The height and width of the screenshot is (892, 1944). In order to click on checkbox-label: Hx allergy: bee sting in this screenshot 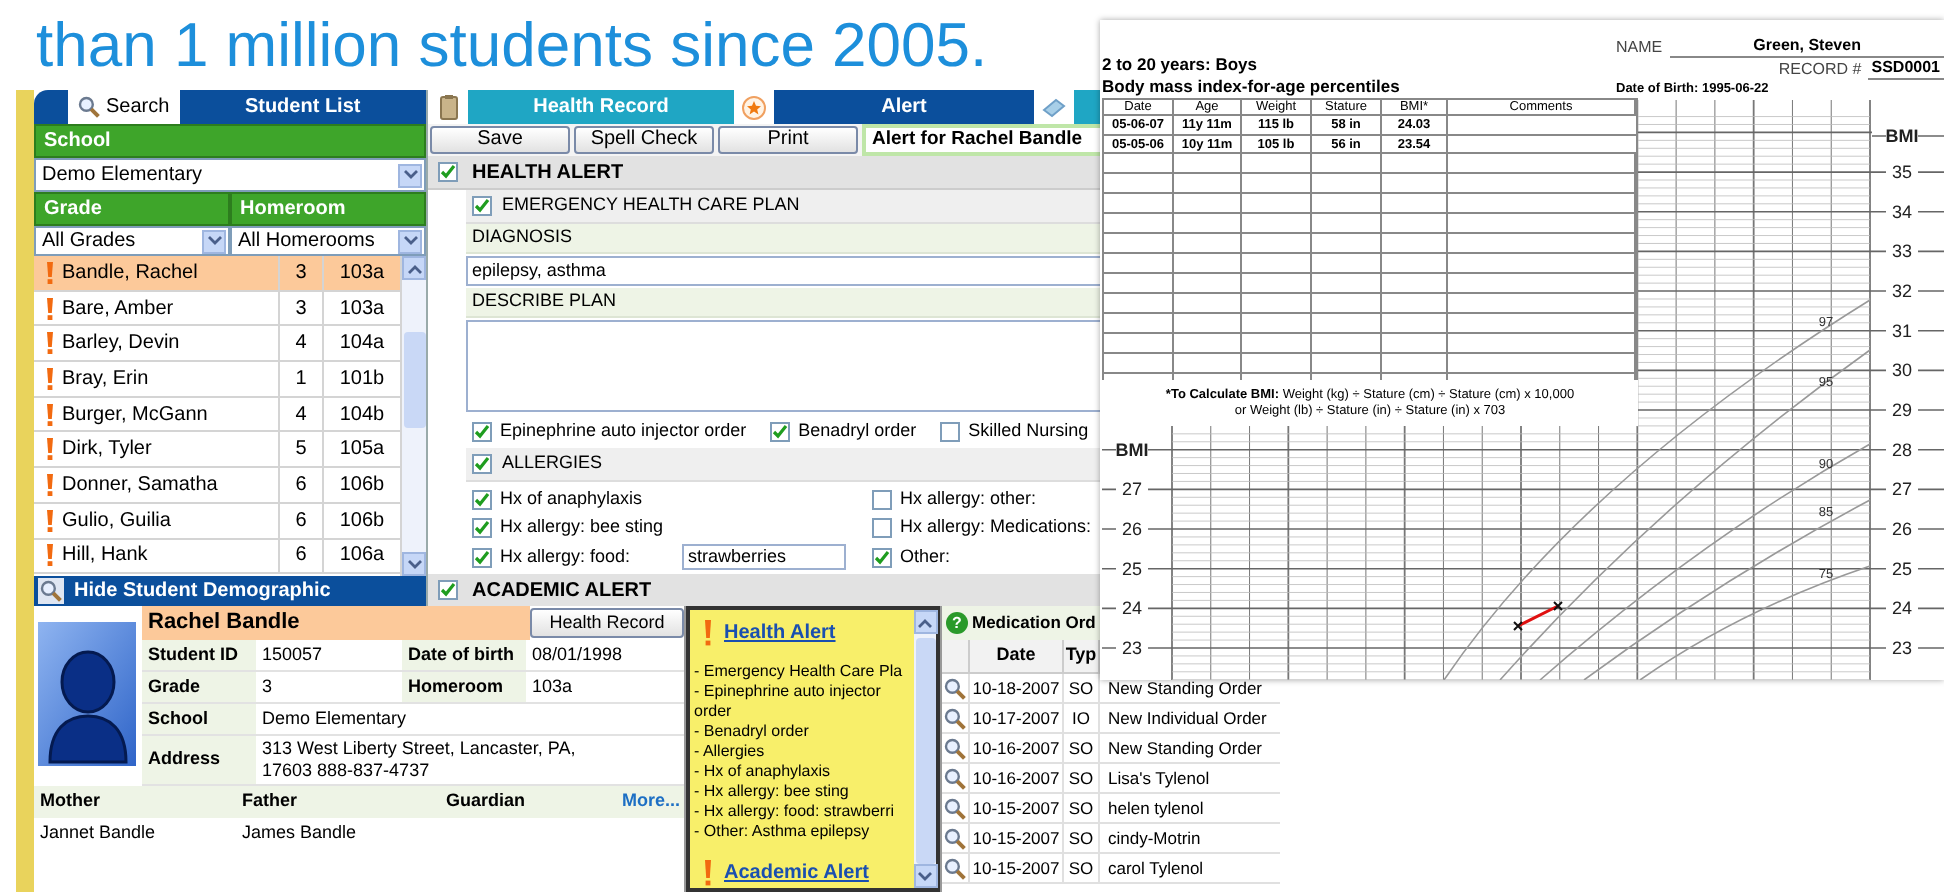, I will do `click(583, 527)`.